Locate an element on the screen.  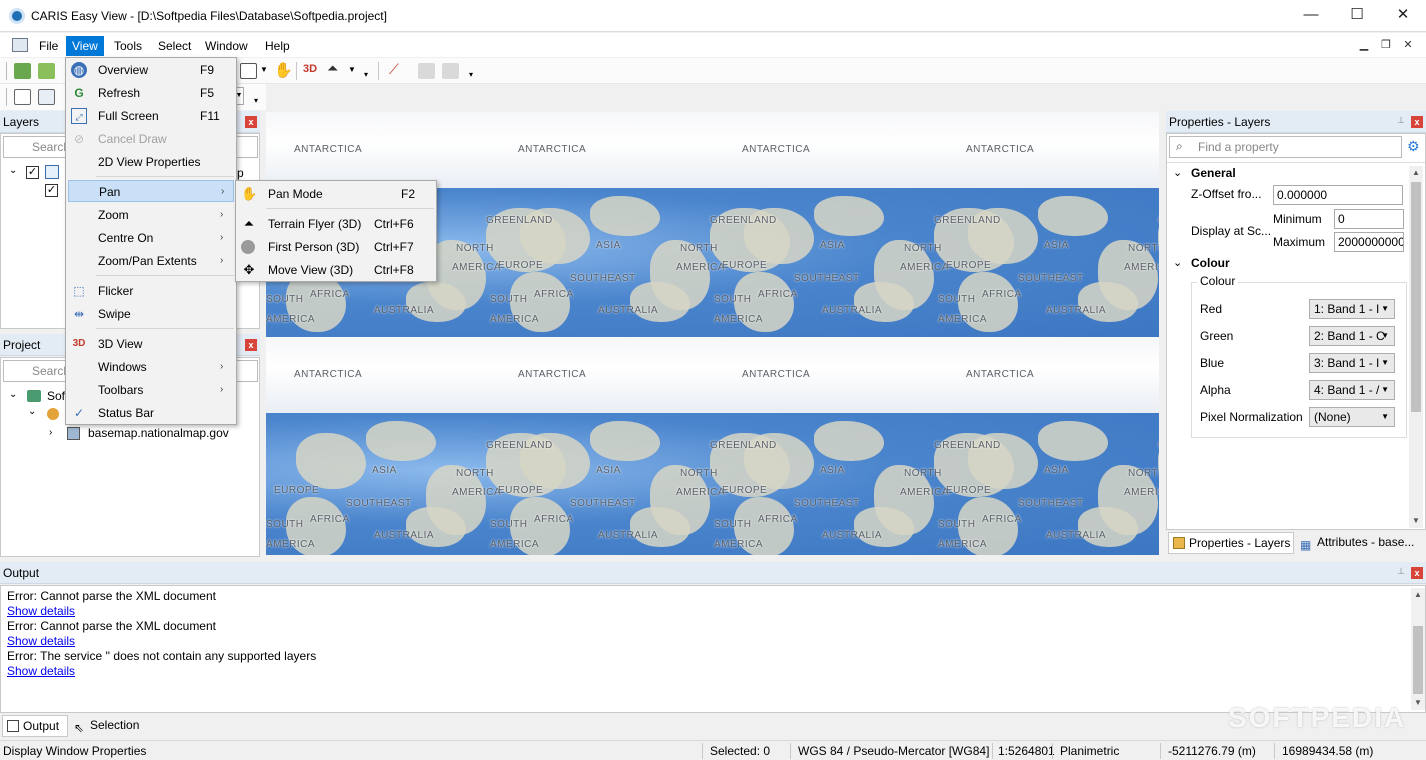
status-crs: WGS 84 / Pseudo-Mercator [WG84] is located at coordinates (894, 751).